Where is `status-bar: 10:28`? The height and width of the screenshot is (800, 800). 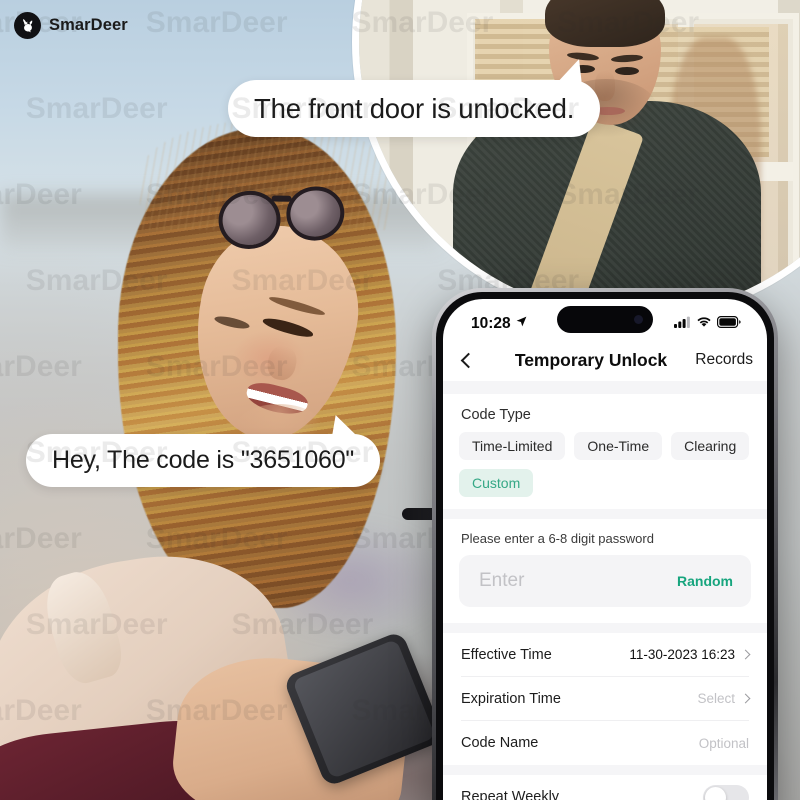
status-bar: 10:28 is located at coordinates (605, 319).